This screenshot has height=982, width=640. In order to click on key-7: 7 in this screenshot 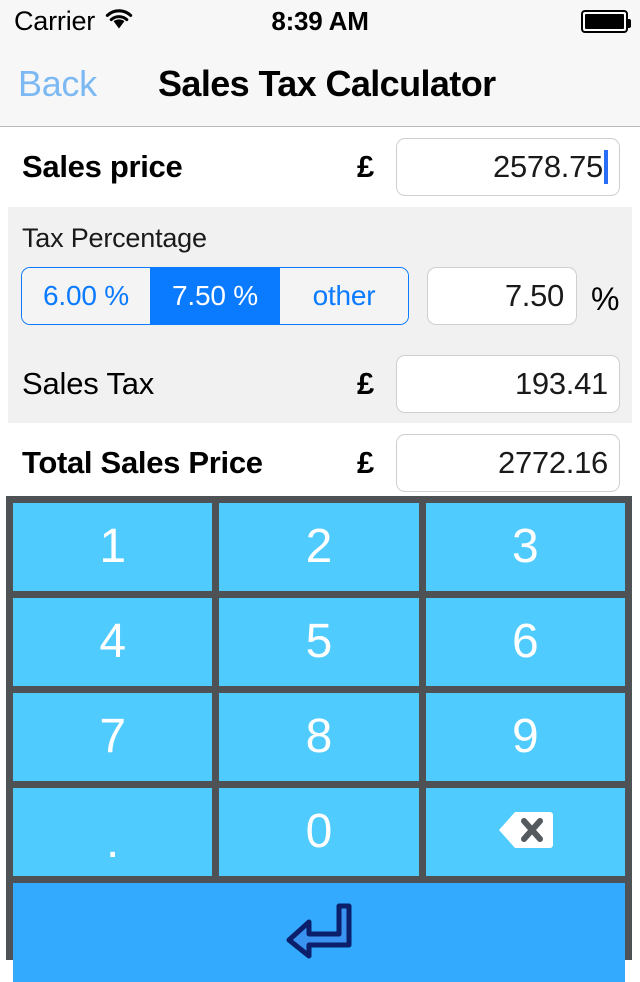, I will do `click(113, 737)`.